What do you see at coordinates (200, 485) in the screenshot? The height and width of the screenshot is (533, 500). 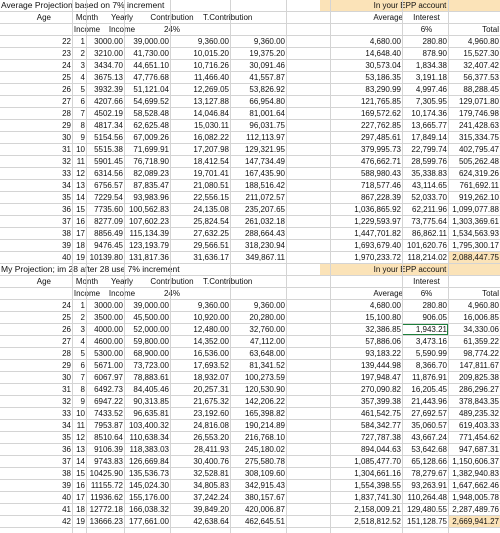 I see `cell-contribution: 34,805.83` at bounding box center [200, 485].